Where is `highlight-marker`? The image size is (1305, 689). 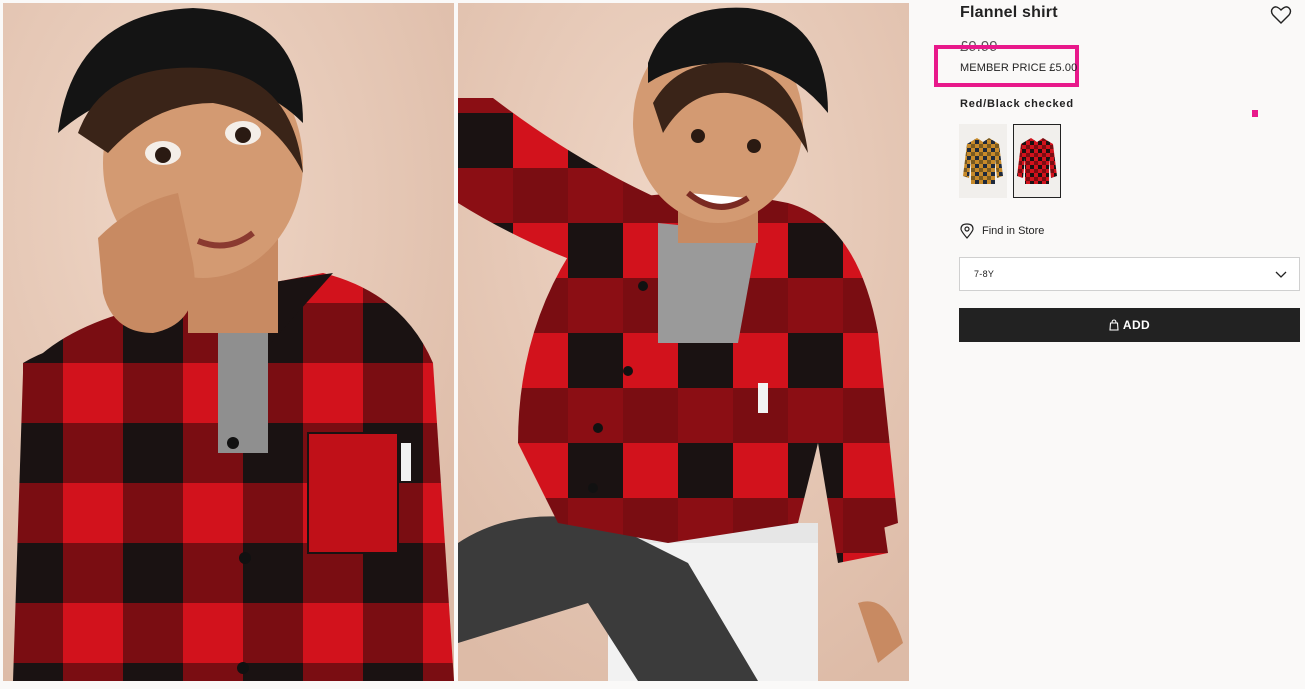
highlight-marker is located at coordinates (1255, 113).